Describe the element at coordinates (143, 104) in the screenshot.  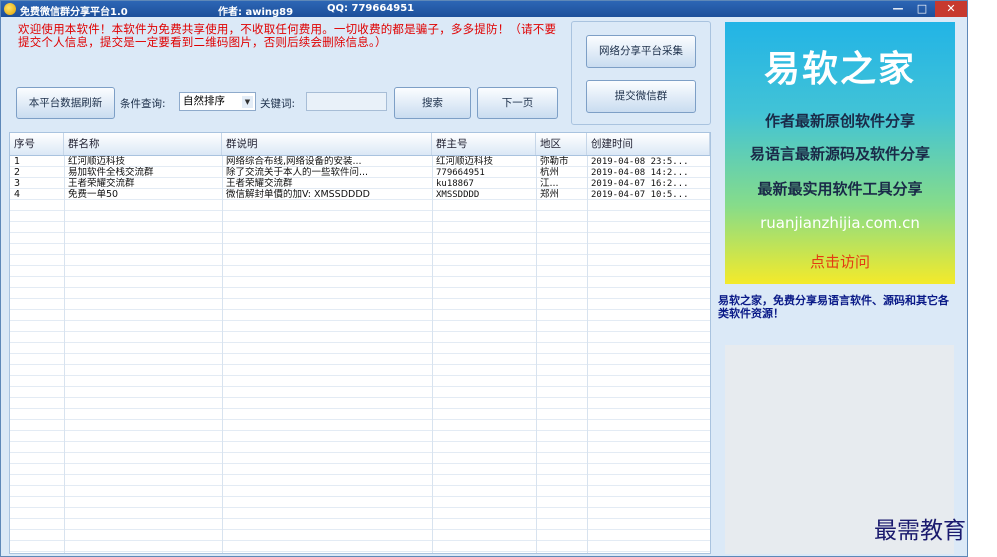
I see `condition-label: 条件查询:` at that location.